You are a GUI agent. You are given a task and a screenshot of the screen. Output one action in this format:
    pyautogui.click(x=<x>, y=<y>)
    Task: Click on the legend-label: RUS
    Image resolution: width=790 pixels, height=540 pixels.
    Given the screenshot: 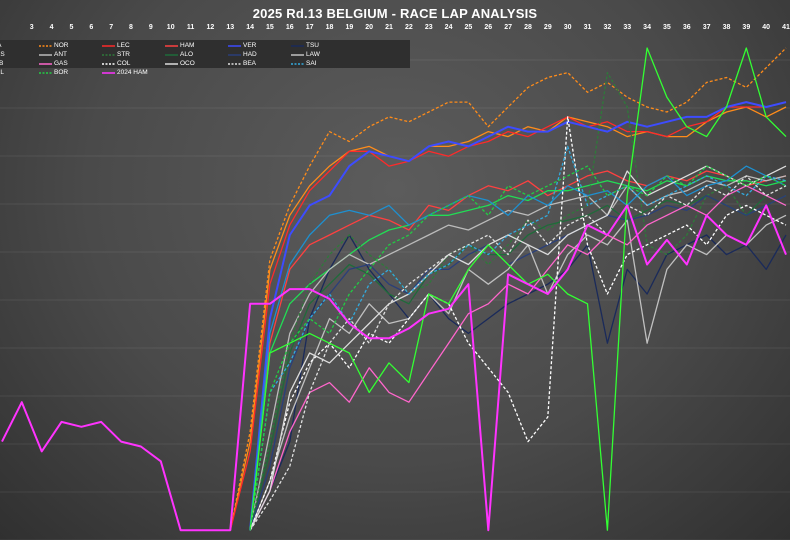 What is the action you would take?
    pyautogui.click(x=2, y=54)
    